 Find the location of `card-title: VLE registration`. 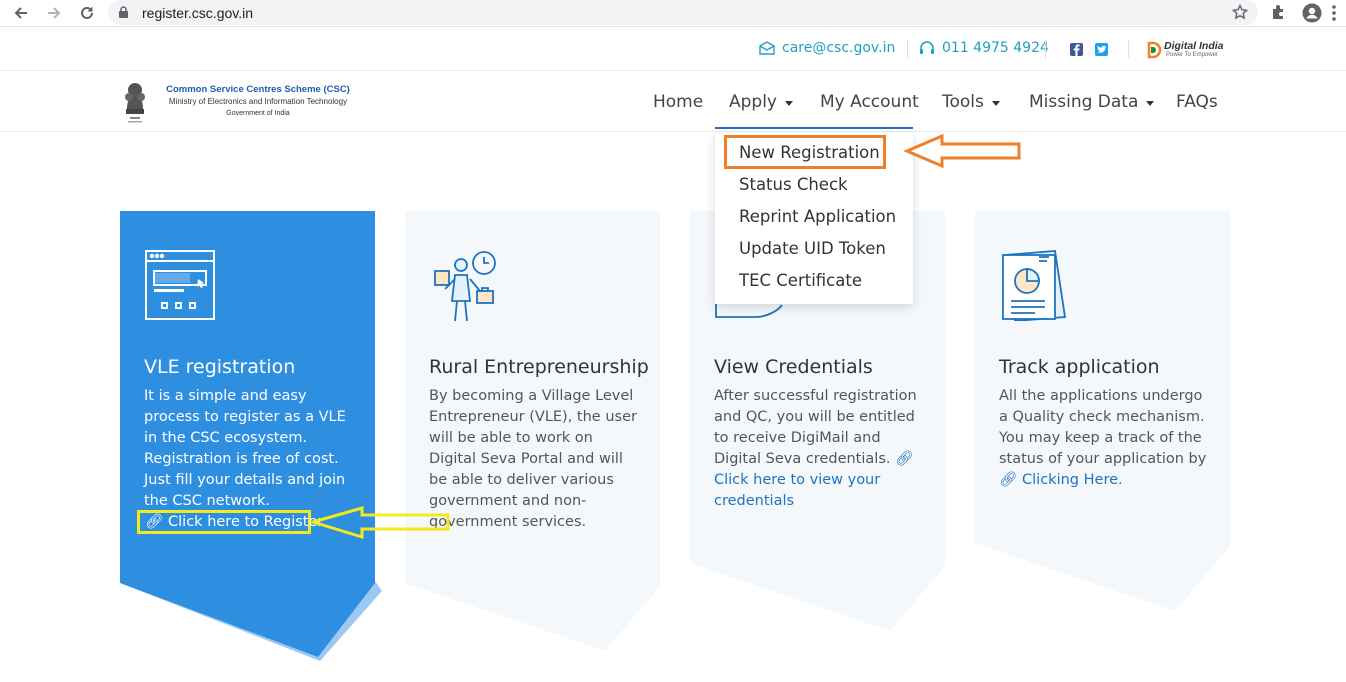

card-title: VLE registration is located at coordinates (220, 367).